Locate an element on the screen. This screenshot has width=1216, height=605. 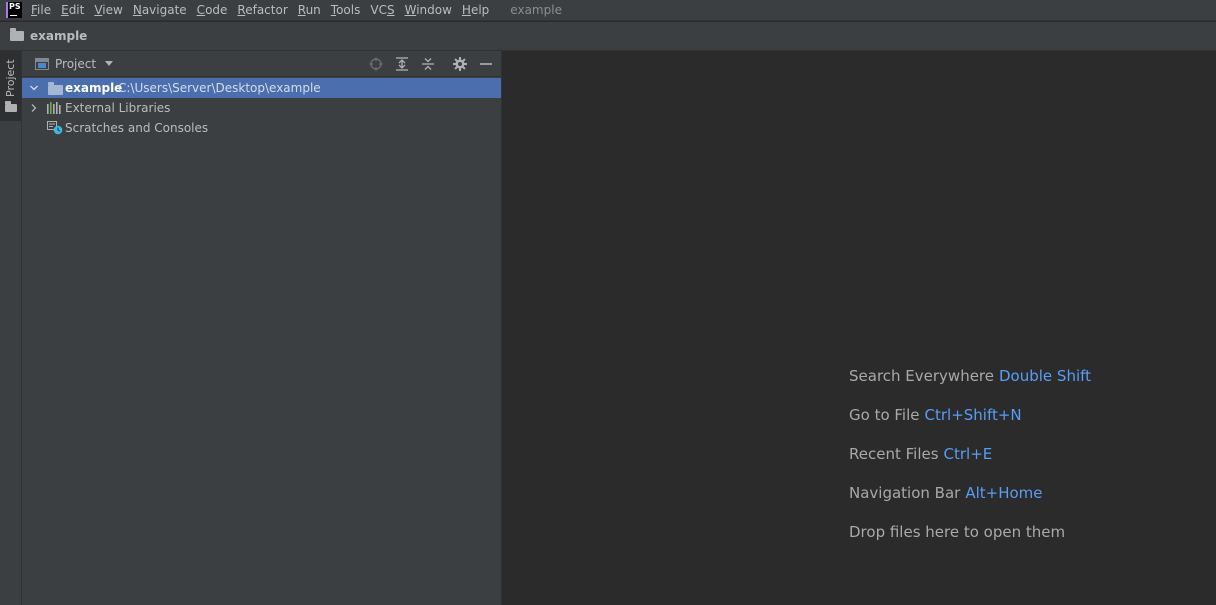
hint-search-everywhere: Search Everywhere Double Shift is located at coordinates (970, 376).